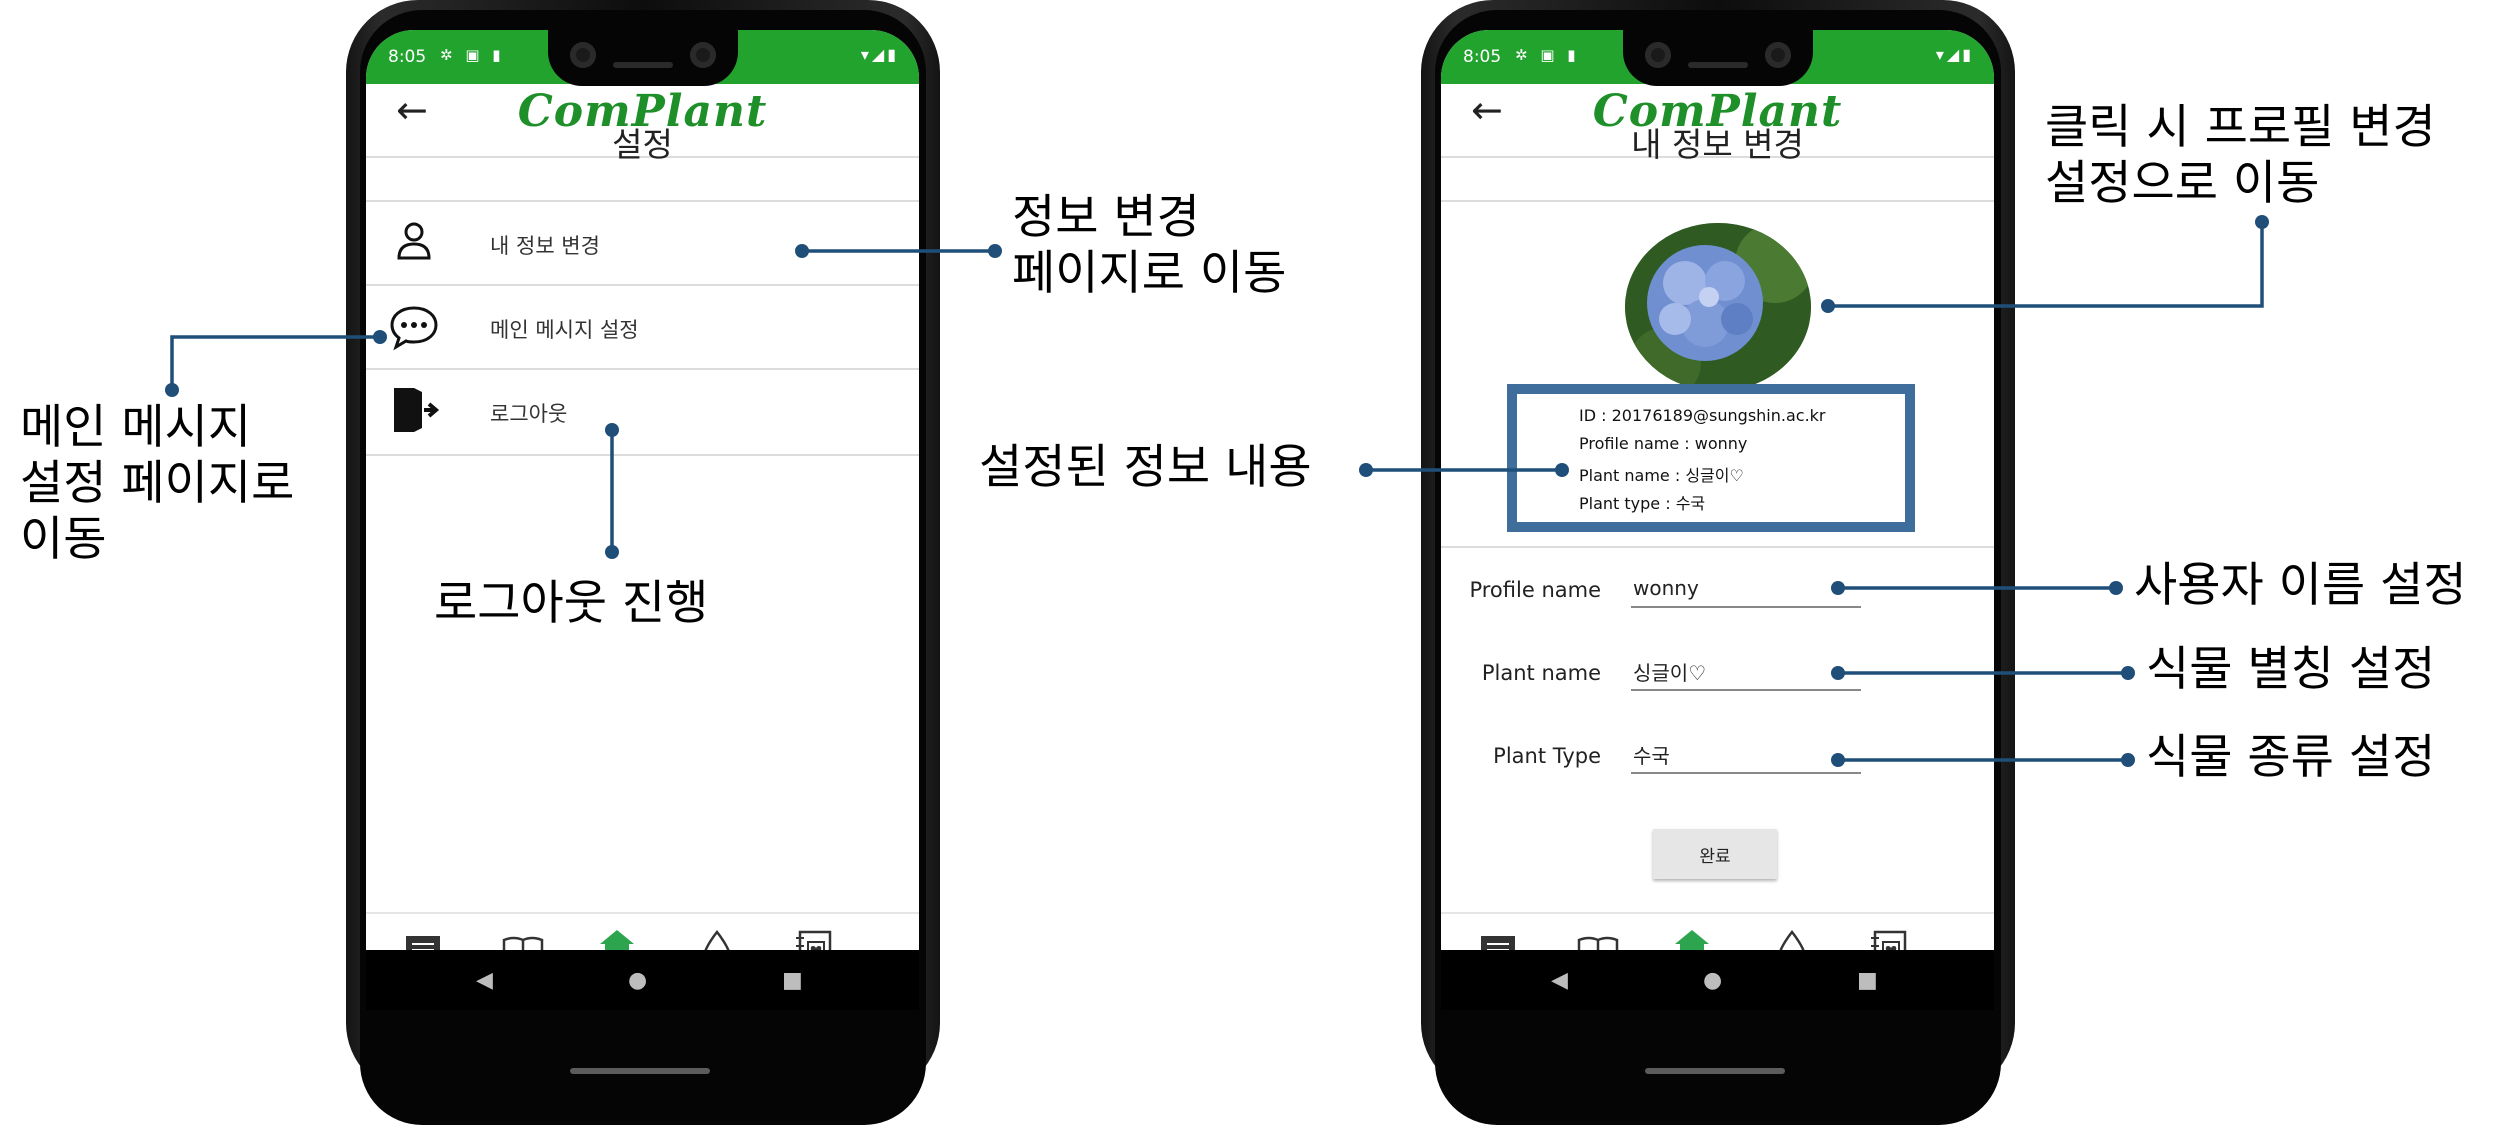 The height and width of the screenshot is (1125, 2509). What do you see at coordinates (642, 411) in the screenshot?
I see `menu-item-logout: 로그아웃` at bounding box center [642, 411].